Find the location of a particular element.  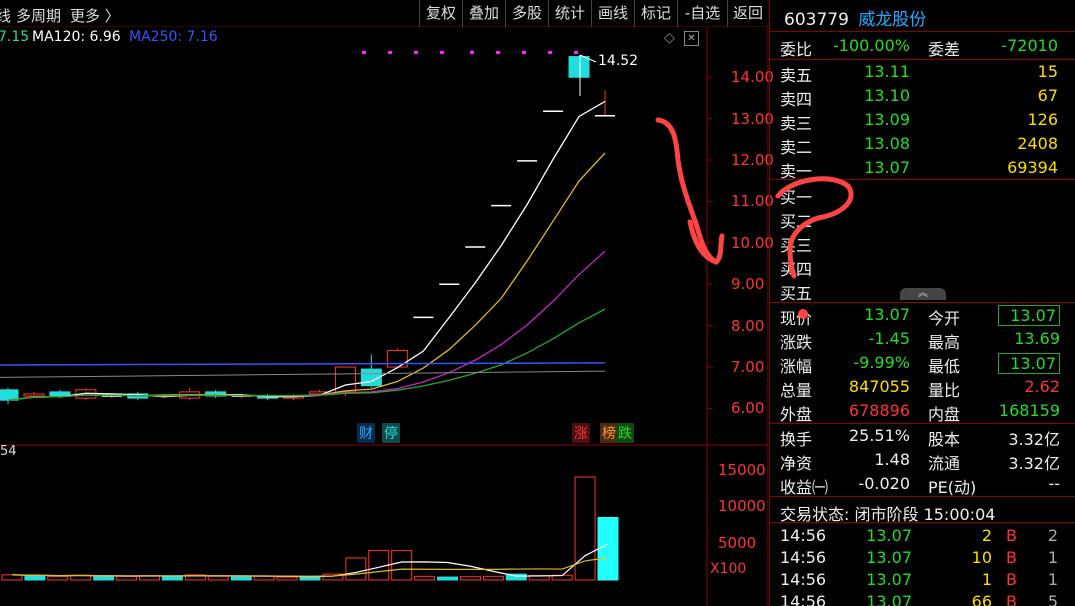

volume-unit: X100 is located at coordinates (728, 569).